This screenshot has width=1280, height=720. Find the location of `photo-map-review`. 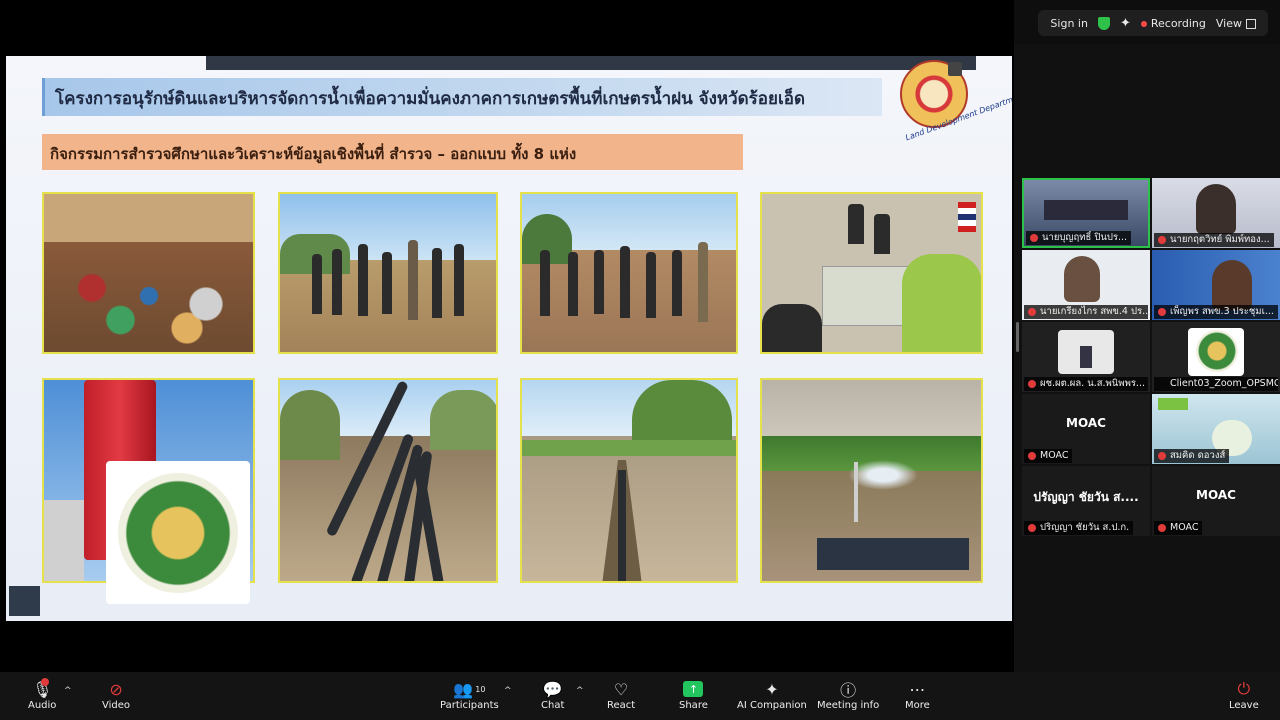

photo-map-review is located at coordinates (871, 273).